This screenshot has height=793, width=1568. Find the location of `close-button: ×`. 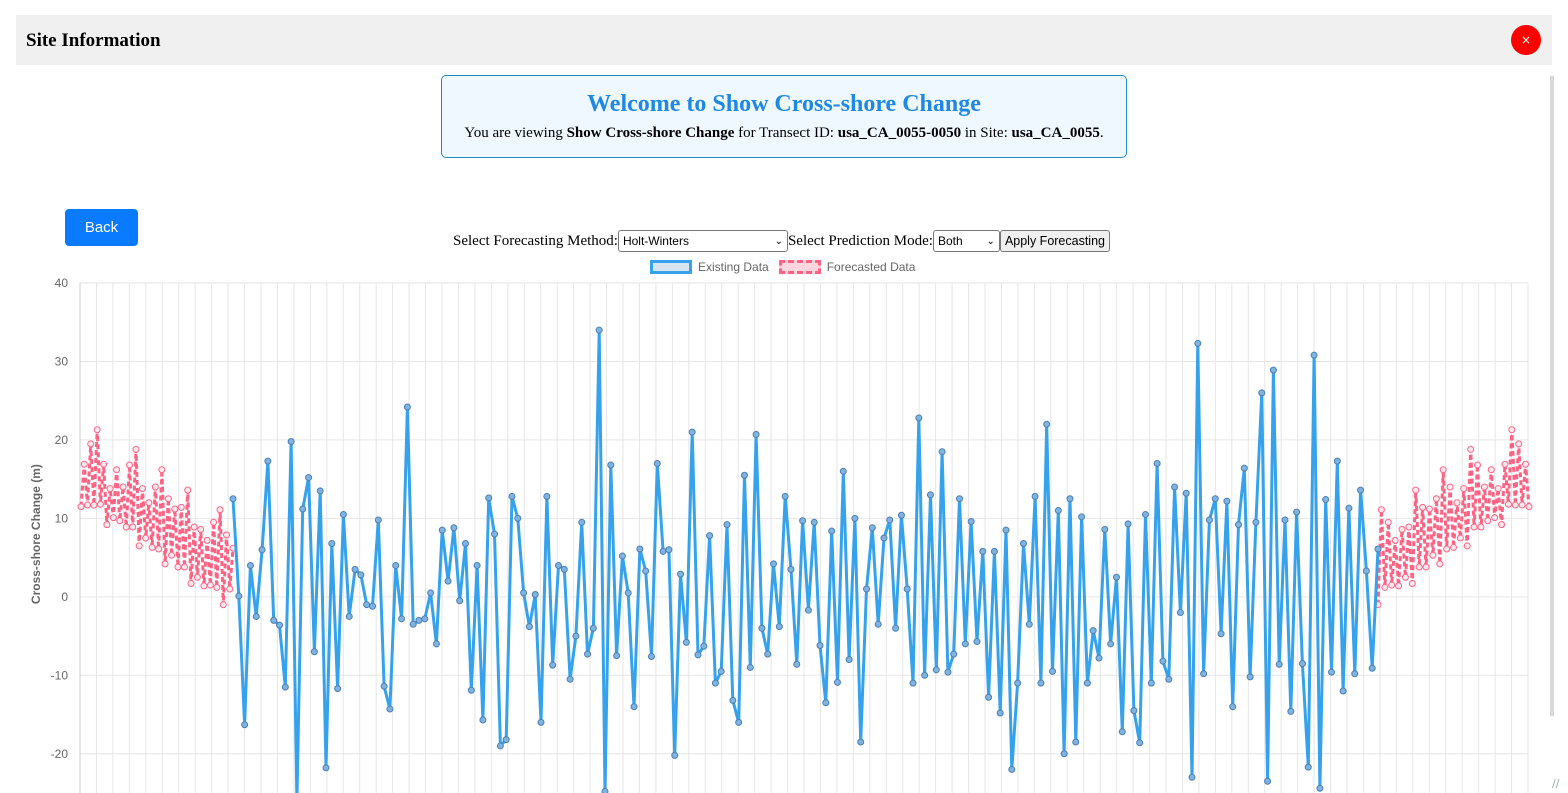

close-button: × is located at coordinates (1526, 40).